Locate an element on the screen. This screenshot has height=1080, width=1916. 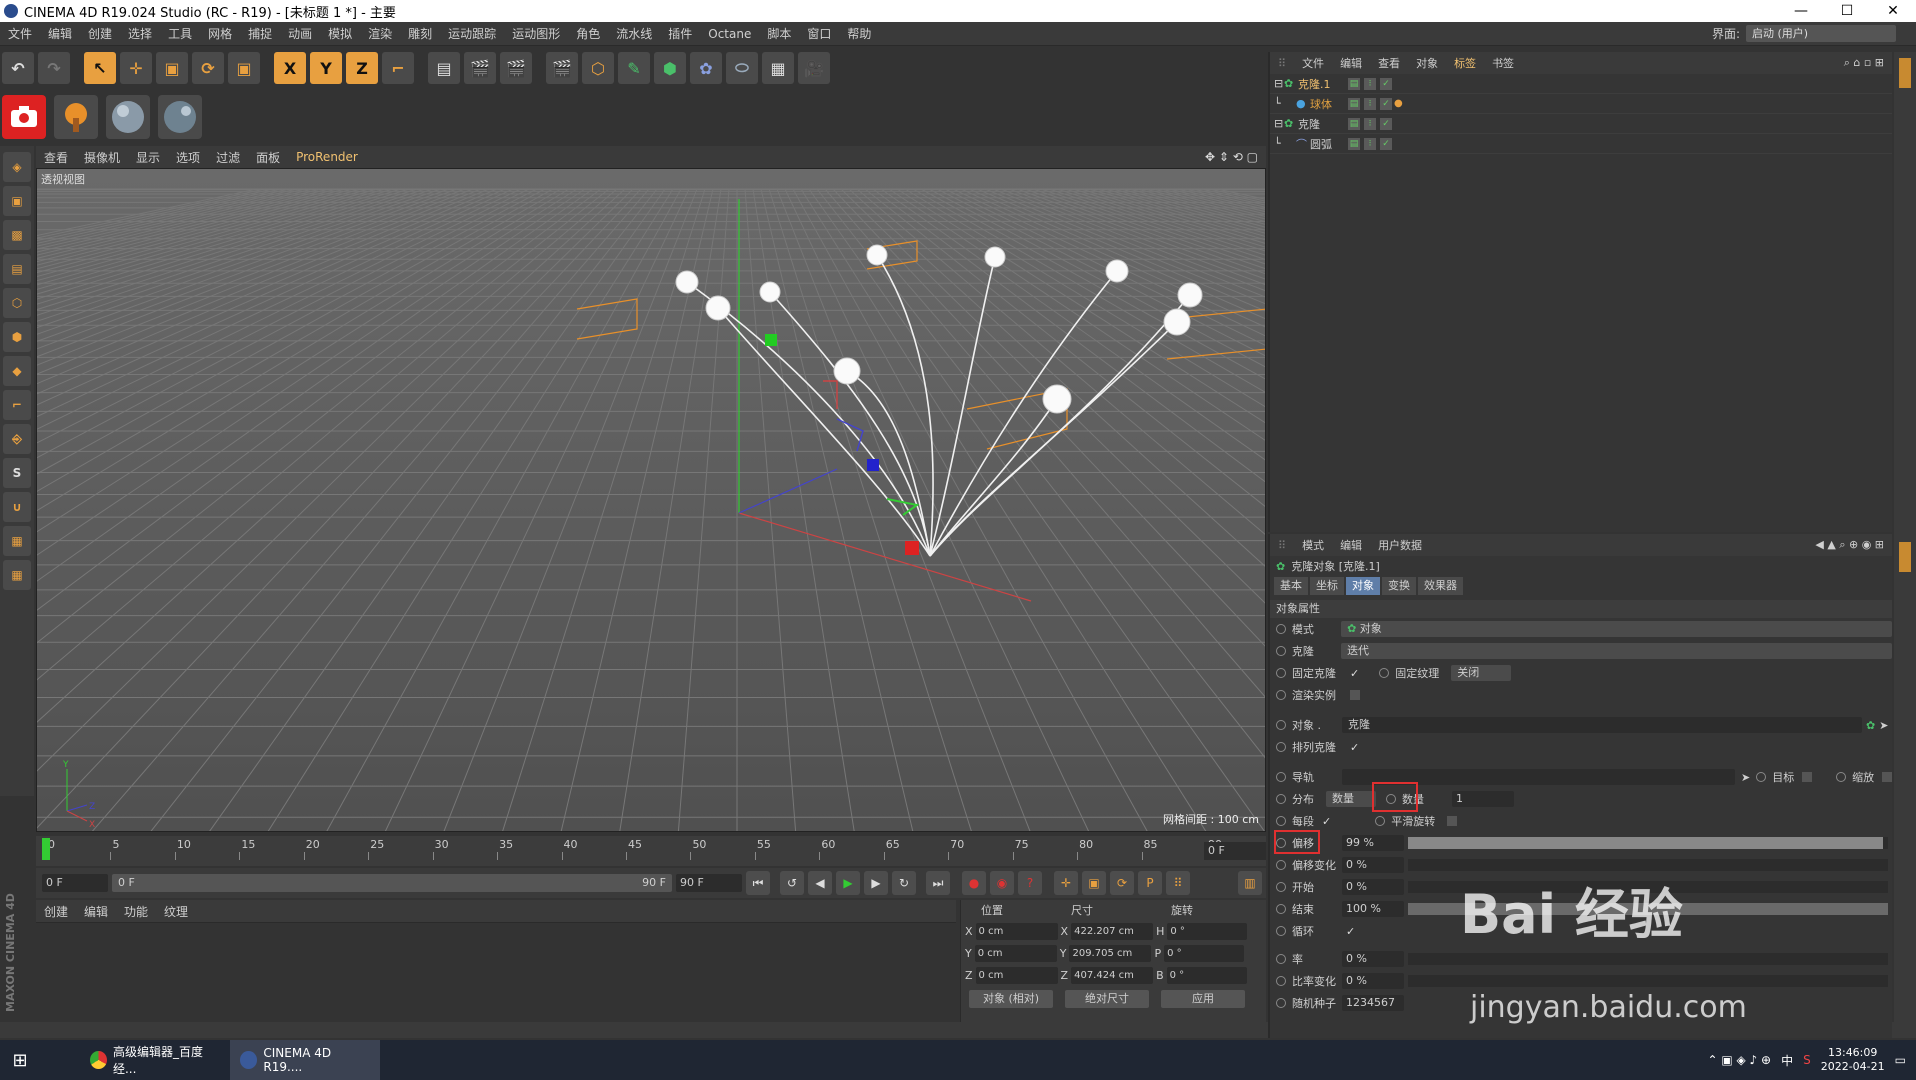
object-link-field: 克隆 is located at coordinates (1602, 725).